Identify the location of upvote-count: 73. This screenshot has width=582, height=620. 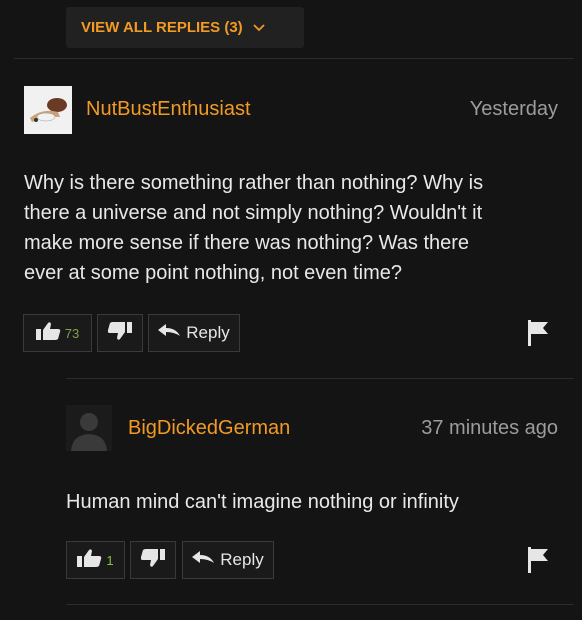
(72, 333).